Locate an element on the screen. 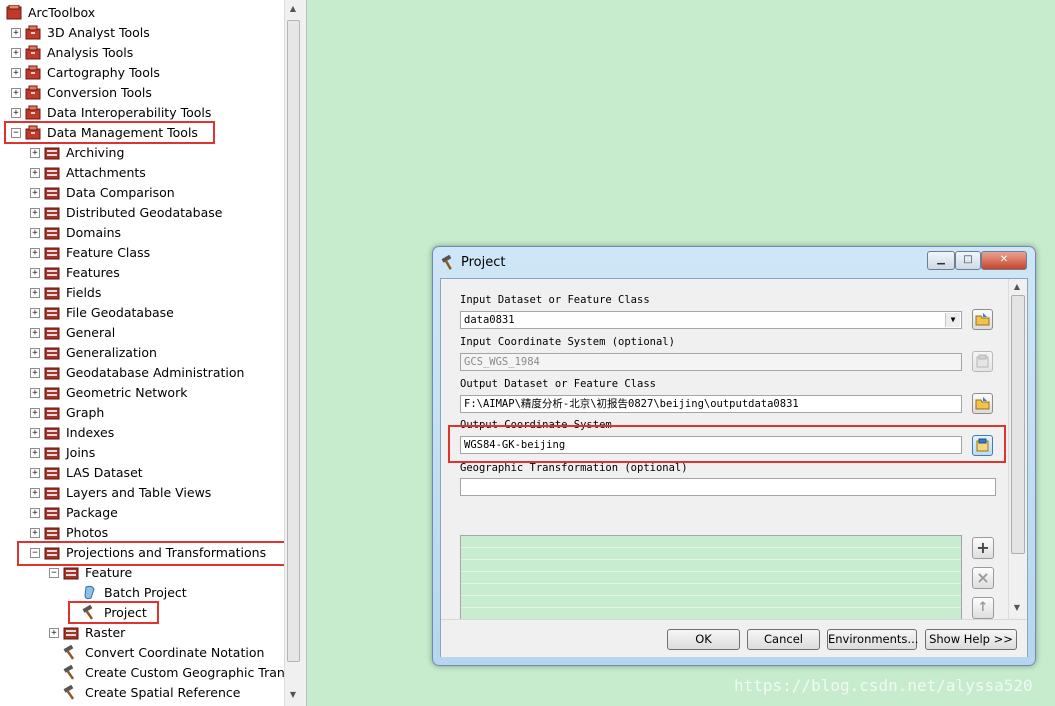 This screenshot has width=1055, height=706. add-button: + is located at coordinates (983, 548).